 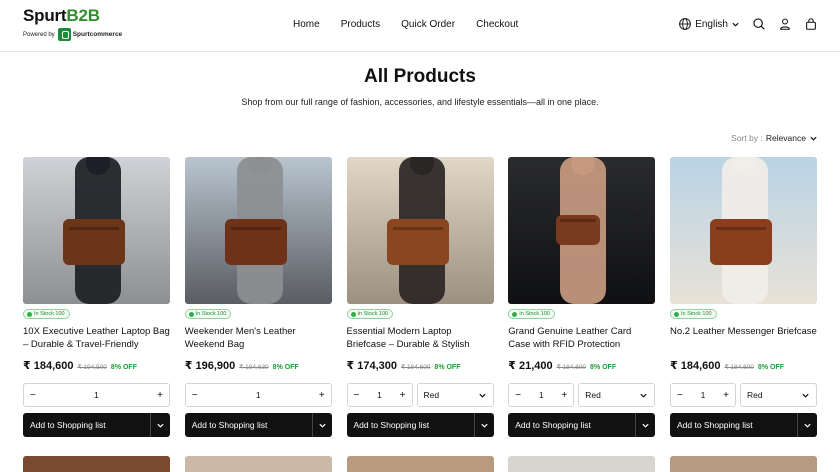 I want to click on page-title: All Products, so click(x=420, y=76).